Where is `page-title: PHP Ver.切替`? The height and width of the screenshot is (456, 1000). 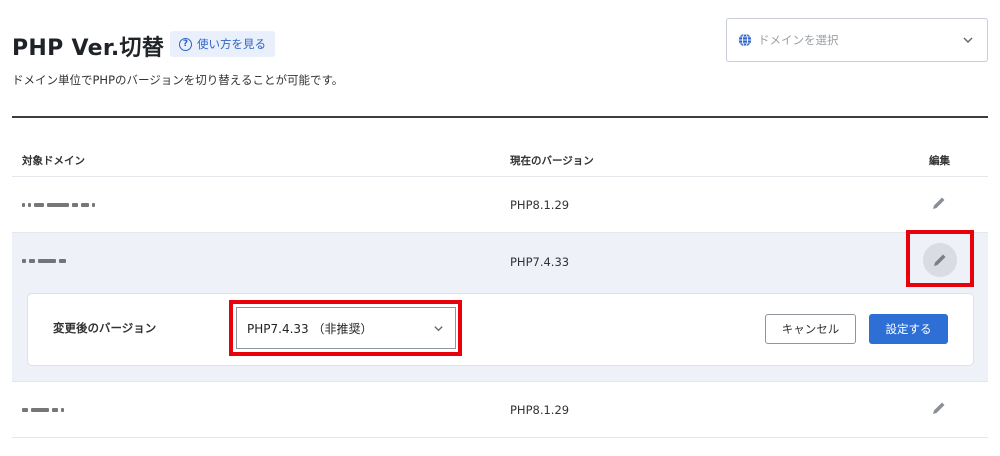
page-title: PHP Ver.切替 is located at coordinates (88, 48).